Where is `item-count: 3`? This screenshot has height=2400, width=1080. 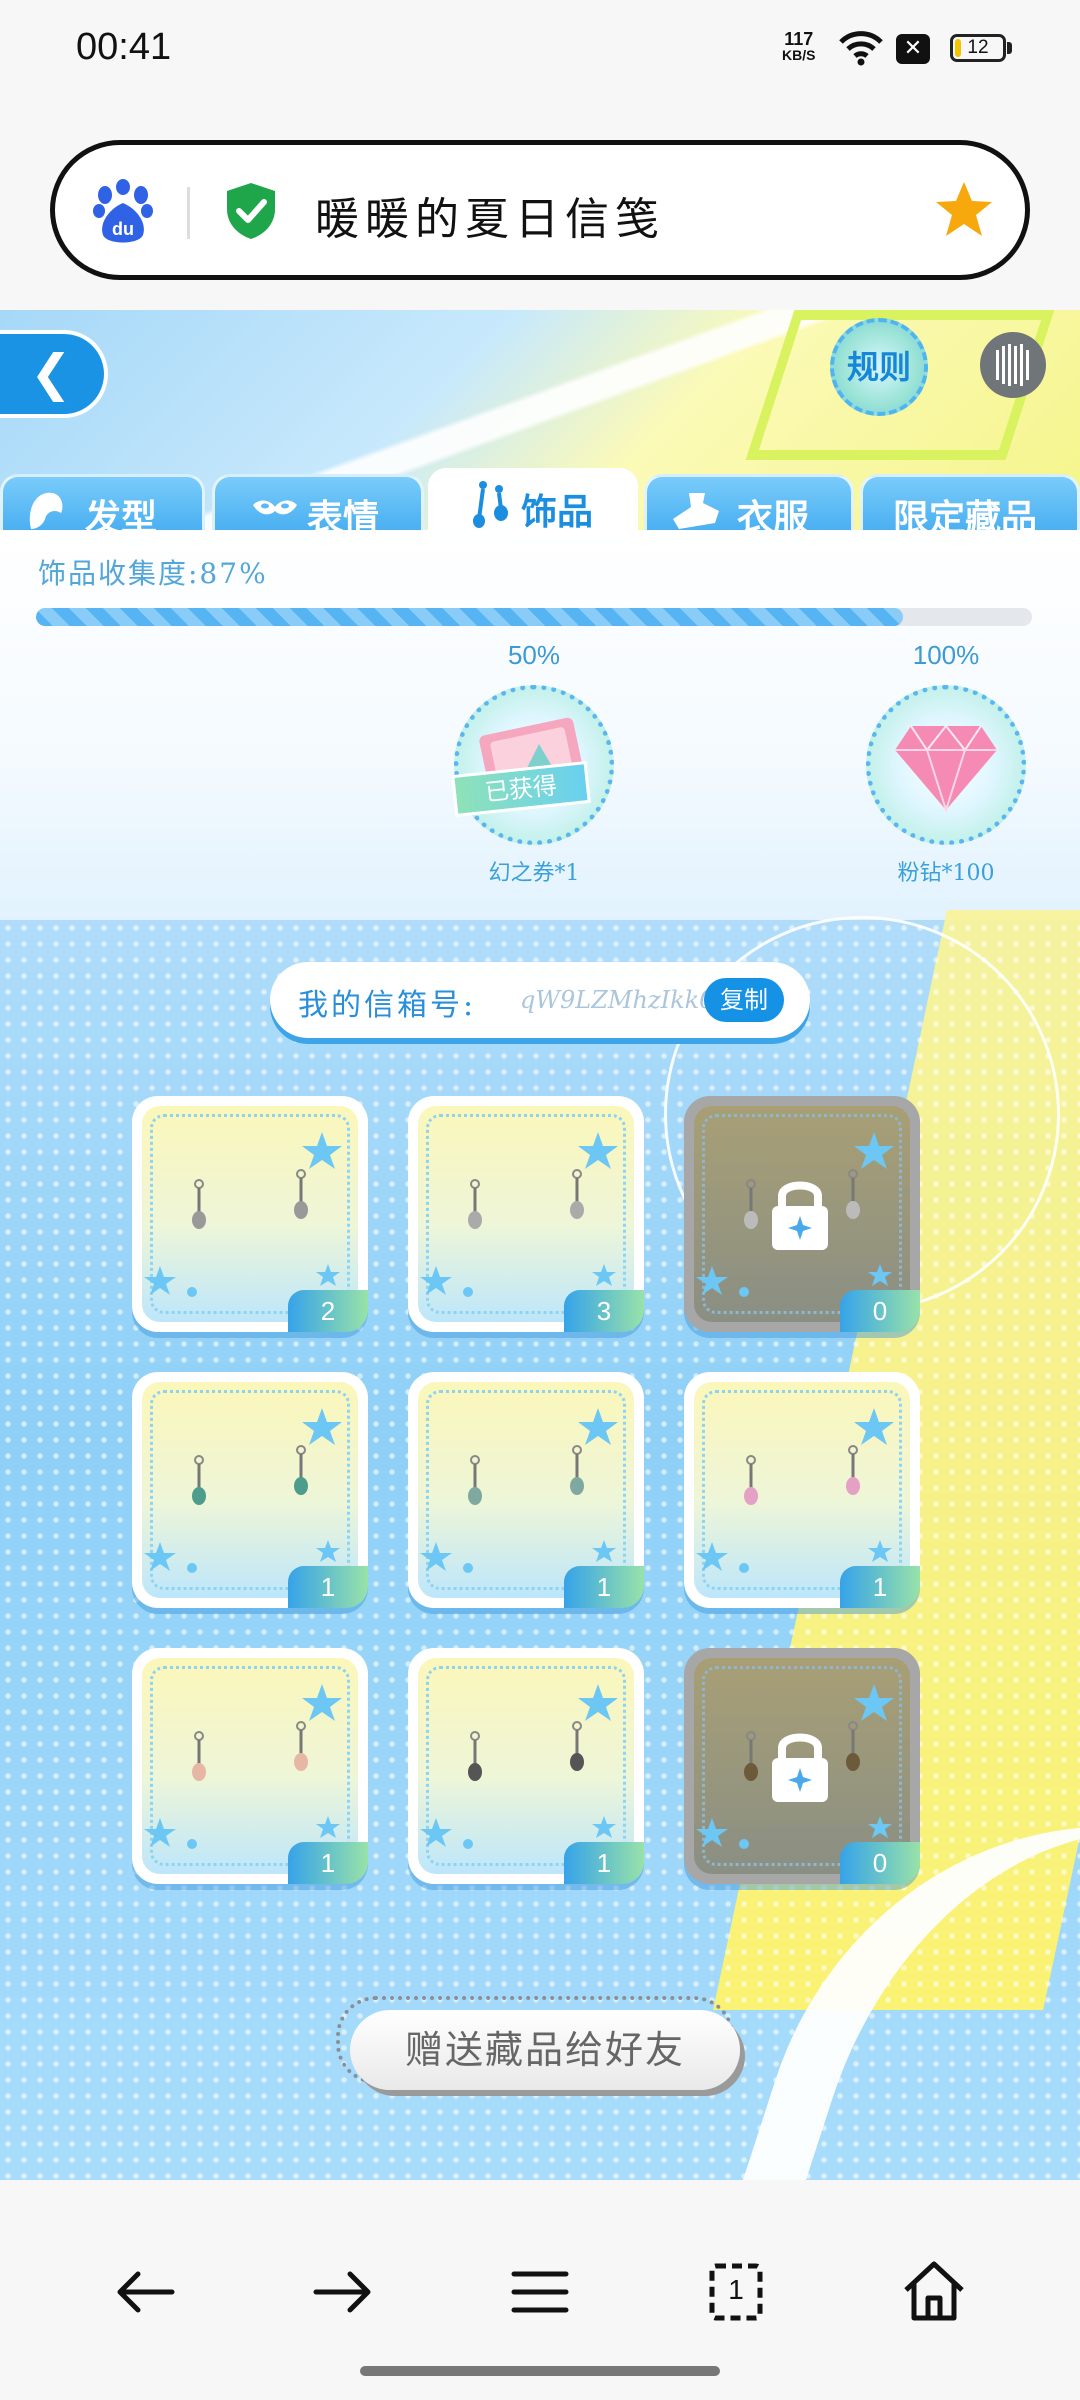 item-count: 3 is located at coordinates (604, 1311).